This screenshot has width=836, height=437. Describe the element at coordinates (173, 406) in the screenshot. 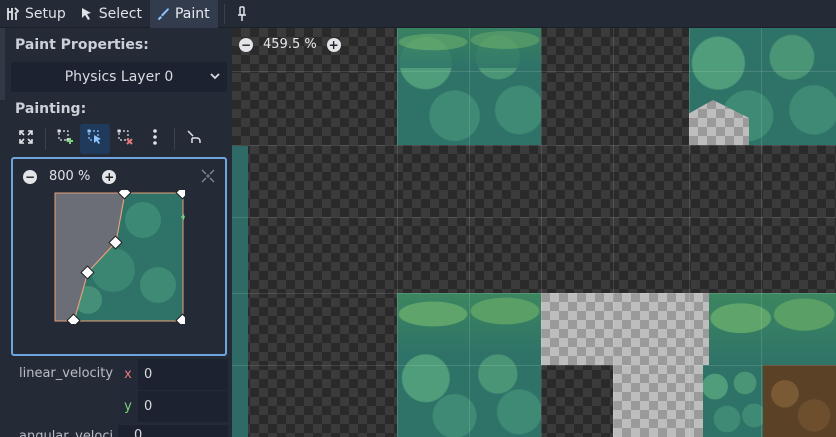

I see `linear-velocity-y-field: y 0` at that location.